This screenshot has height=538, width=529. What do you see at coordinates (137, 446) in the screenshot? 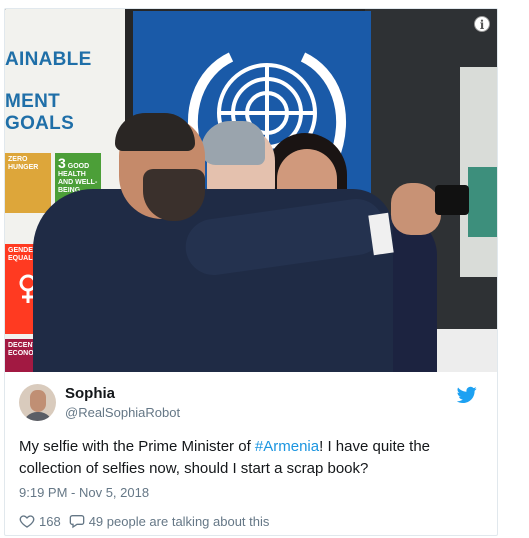
I see `tweet-text-start: My selfie with the Prime Minister of` at bounding box center [137, 446].